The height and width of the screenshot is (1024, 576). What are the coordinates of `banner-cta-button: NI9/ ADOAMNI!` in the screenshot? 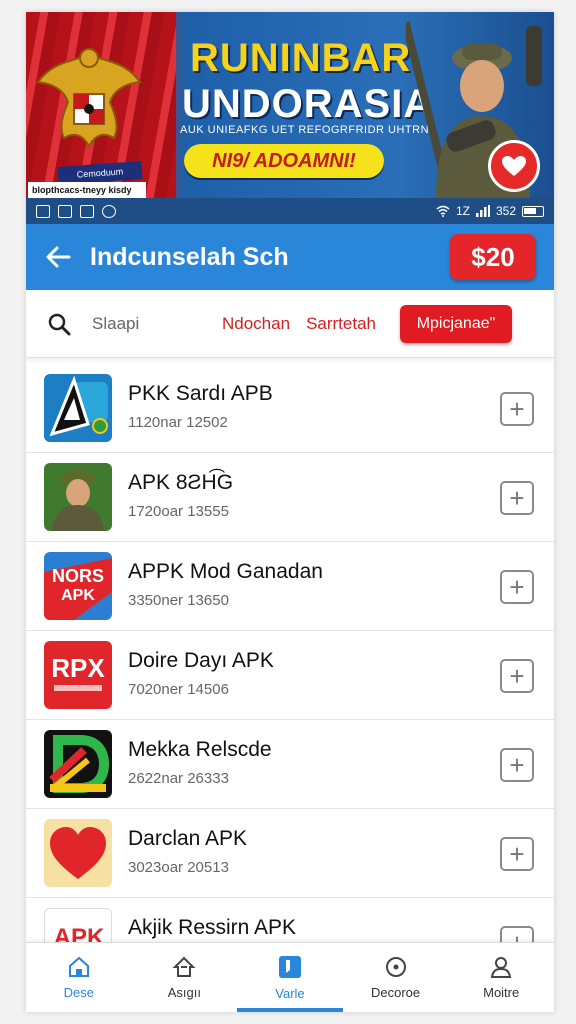 It's located at (284, 161).